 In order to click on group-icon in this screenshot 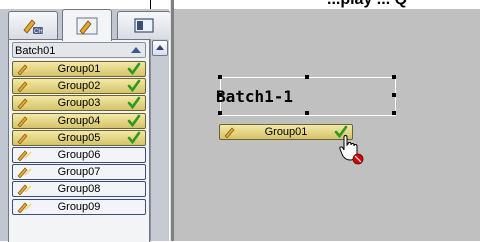, I will do `click(87, 26)`.